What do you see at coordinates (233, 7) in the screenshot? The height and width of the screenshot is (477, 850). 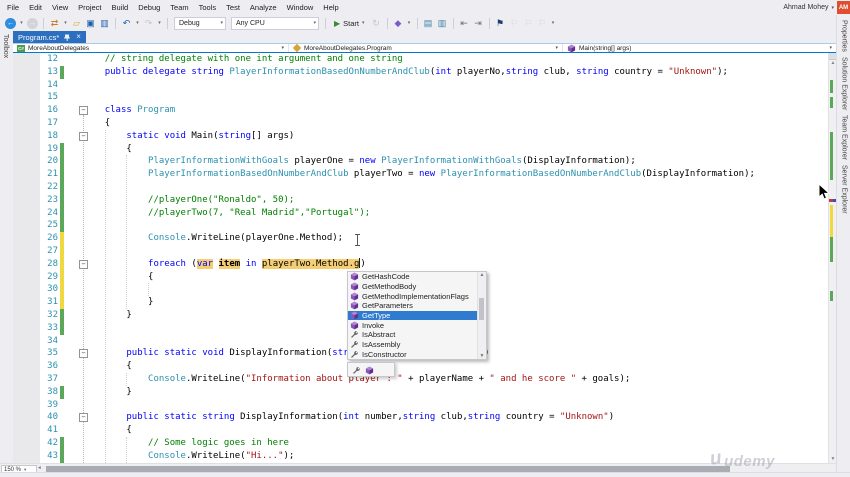 I see `menu-test: Test` at bounding box center [233, 7].